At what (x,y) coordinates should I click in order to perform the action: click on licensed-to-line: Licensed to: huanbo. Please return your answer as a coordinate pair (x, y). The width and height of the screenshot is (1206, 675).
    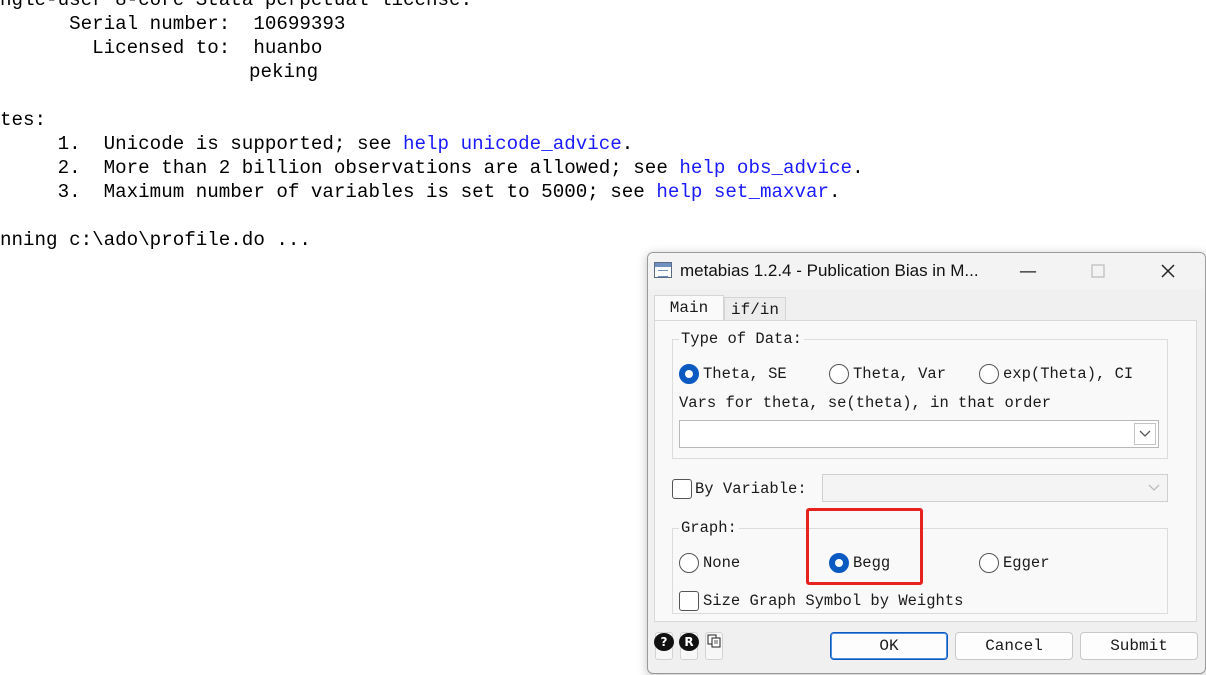
    Looking at the image, I should click on (161, 48).